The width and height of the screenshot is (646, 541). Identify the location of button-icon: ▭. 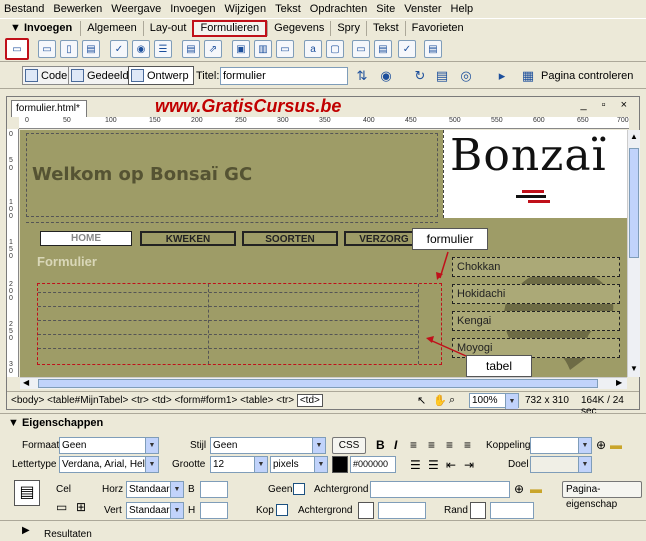
(285, 49).